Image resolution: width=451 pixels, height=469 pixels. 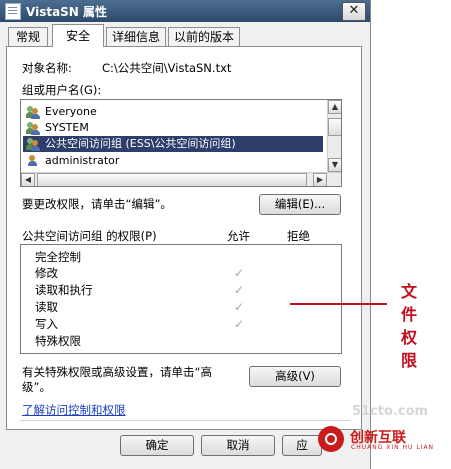 I want to click on horizontal-scrollbar: ◀ ▶, so click(x=181, y=179).